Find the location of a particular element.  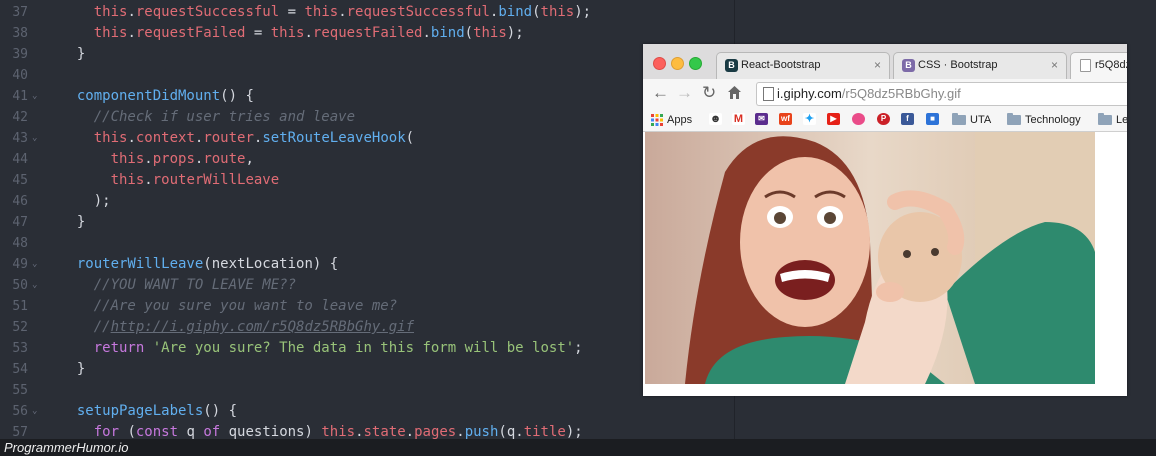

bookmark-apps: Apps is located at coordinates (671, 120).